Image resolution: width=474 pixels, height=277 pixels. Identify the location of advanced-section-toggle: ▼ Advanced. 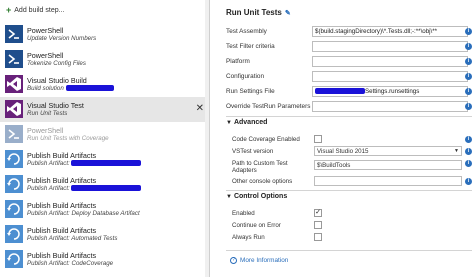
(246, 122).